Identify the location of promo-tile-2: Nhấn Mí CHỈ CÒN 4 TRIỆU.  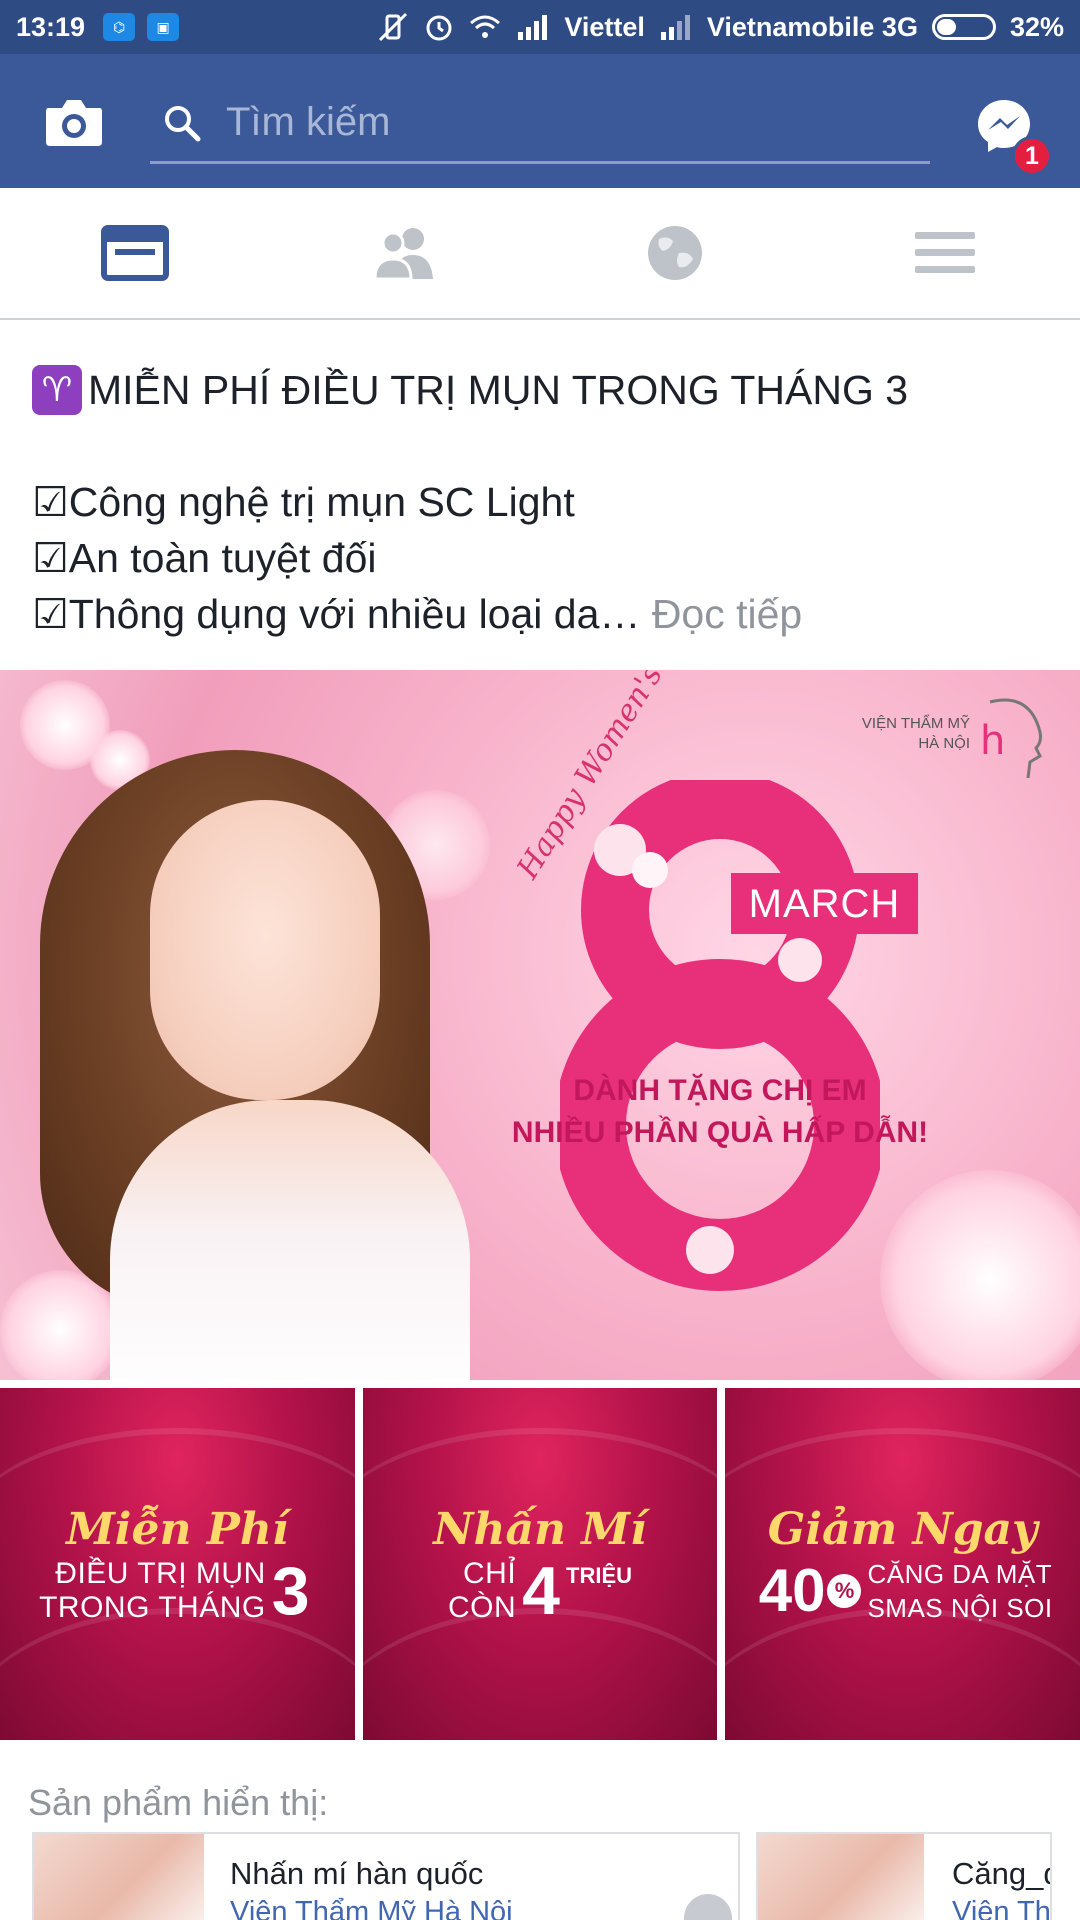
(540, 1564).